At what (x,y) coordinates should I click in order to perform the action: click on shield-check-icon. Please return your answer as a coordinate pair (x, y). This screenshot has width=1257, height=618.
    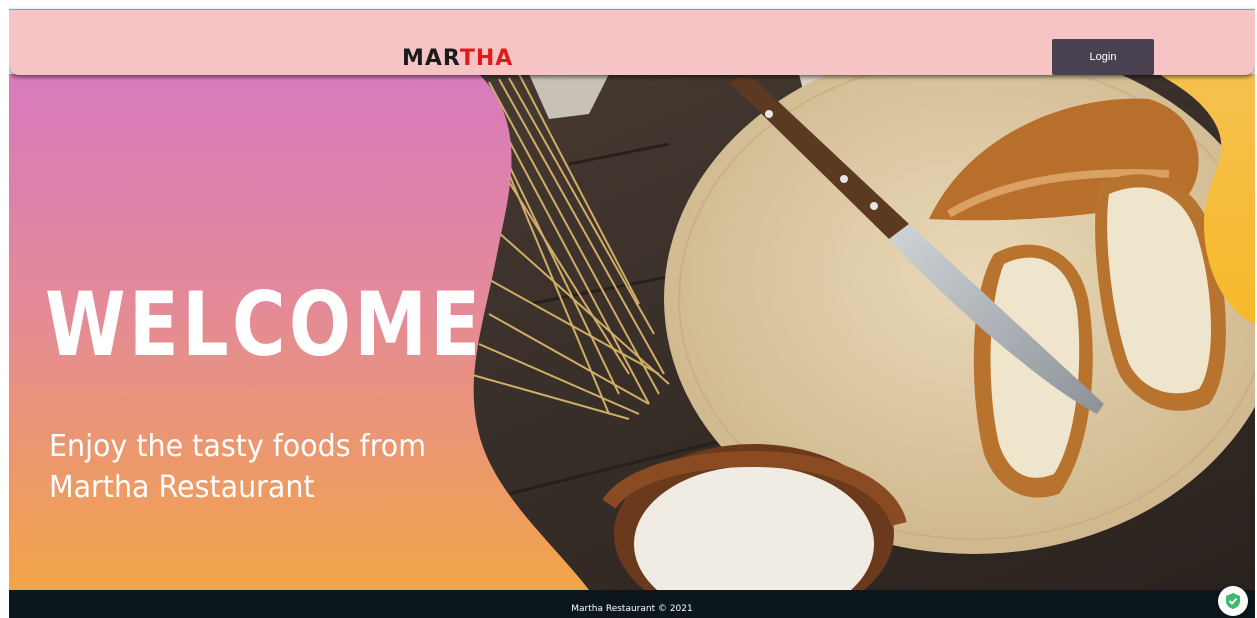
    Looking at the image, I should click on (1233, 601).